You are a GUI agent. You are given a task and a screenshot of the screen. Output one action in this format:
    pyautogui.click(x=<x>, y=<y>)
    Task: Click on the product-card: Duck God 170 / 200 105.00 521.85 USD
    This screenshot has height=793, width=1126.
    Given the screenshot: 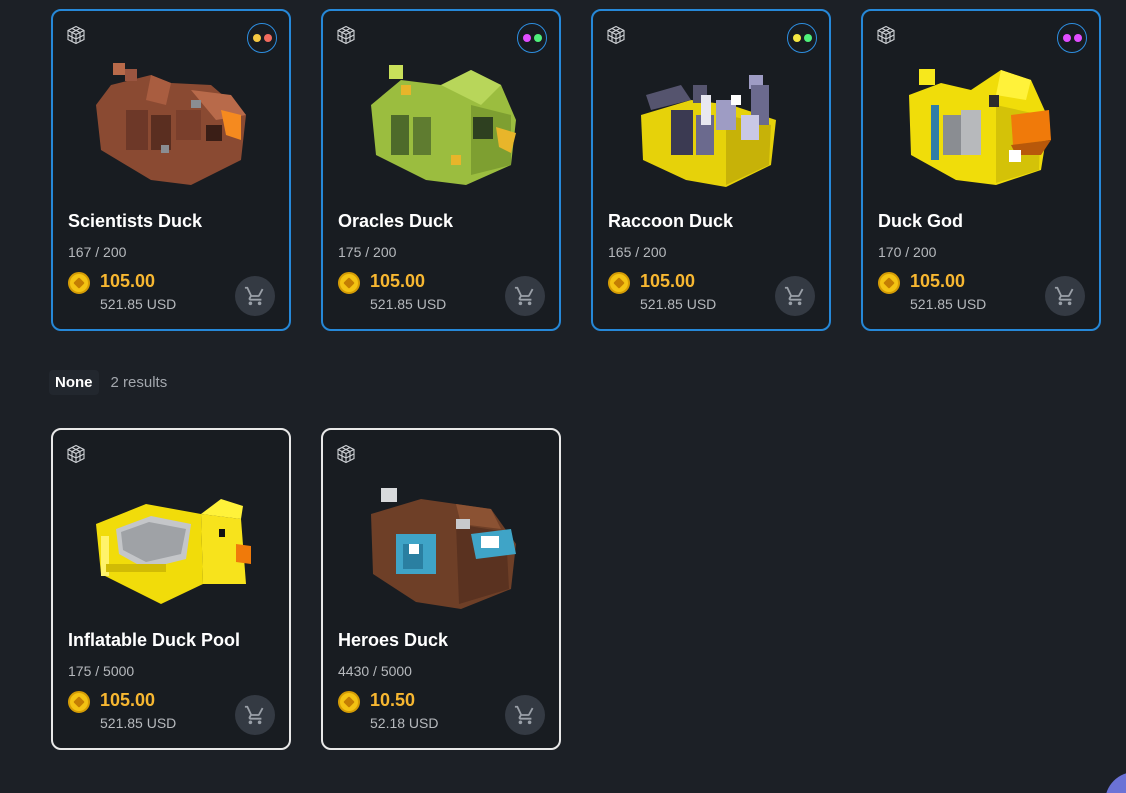 What is the action you would take?
    pyautogui.click(x=981, y=170)
    